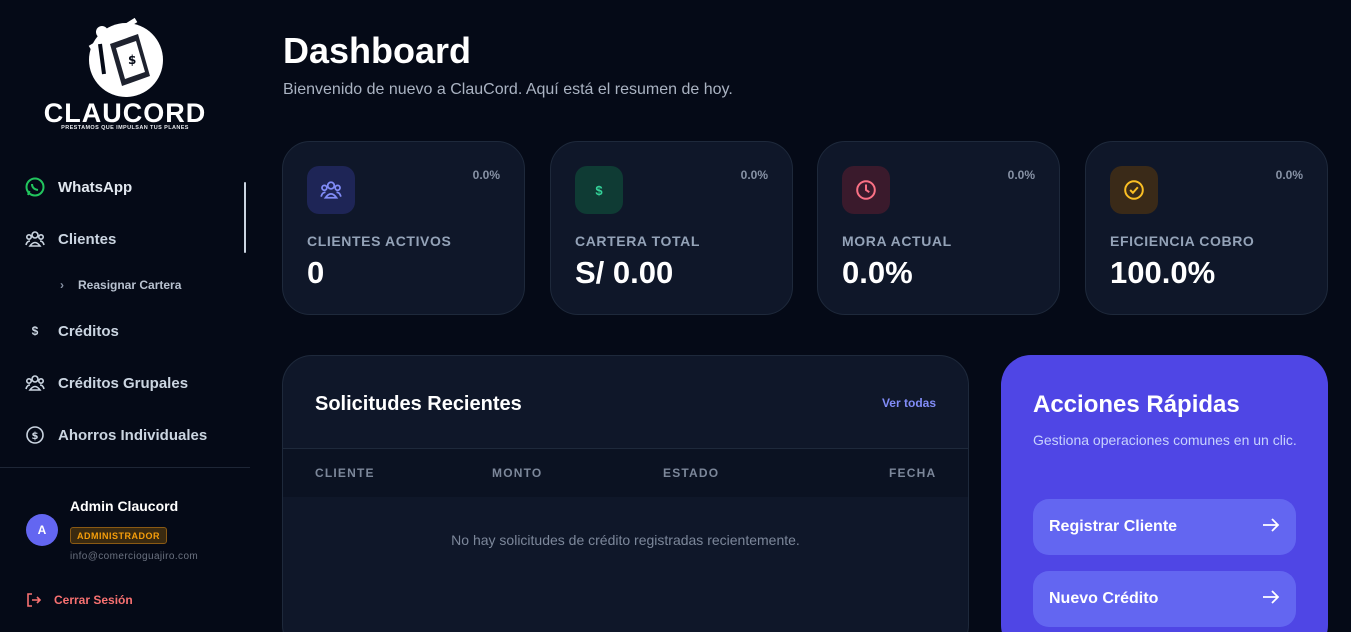 Image resolution: width=1351 pixels, height=632 pixels. What do you see at coordinates (316, 272) in the screenshot?
I see `stat-value: 0` at bounding box center [316, 272].